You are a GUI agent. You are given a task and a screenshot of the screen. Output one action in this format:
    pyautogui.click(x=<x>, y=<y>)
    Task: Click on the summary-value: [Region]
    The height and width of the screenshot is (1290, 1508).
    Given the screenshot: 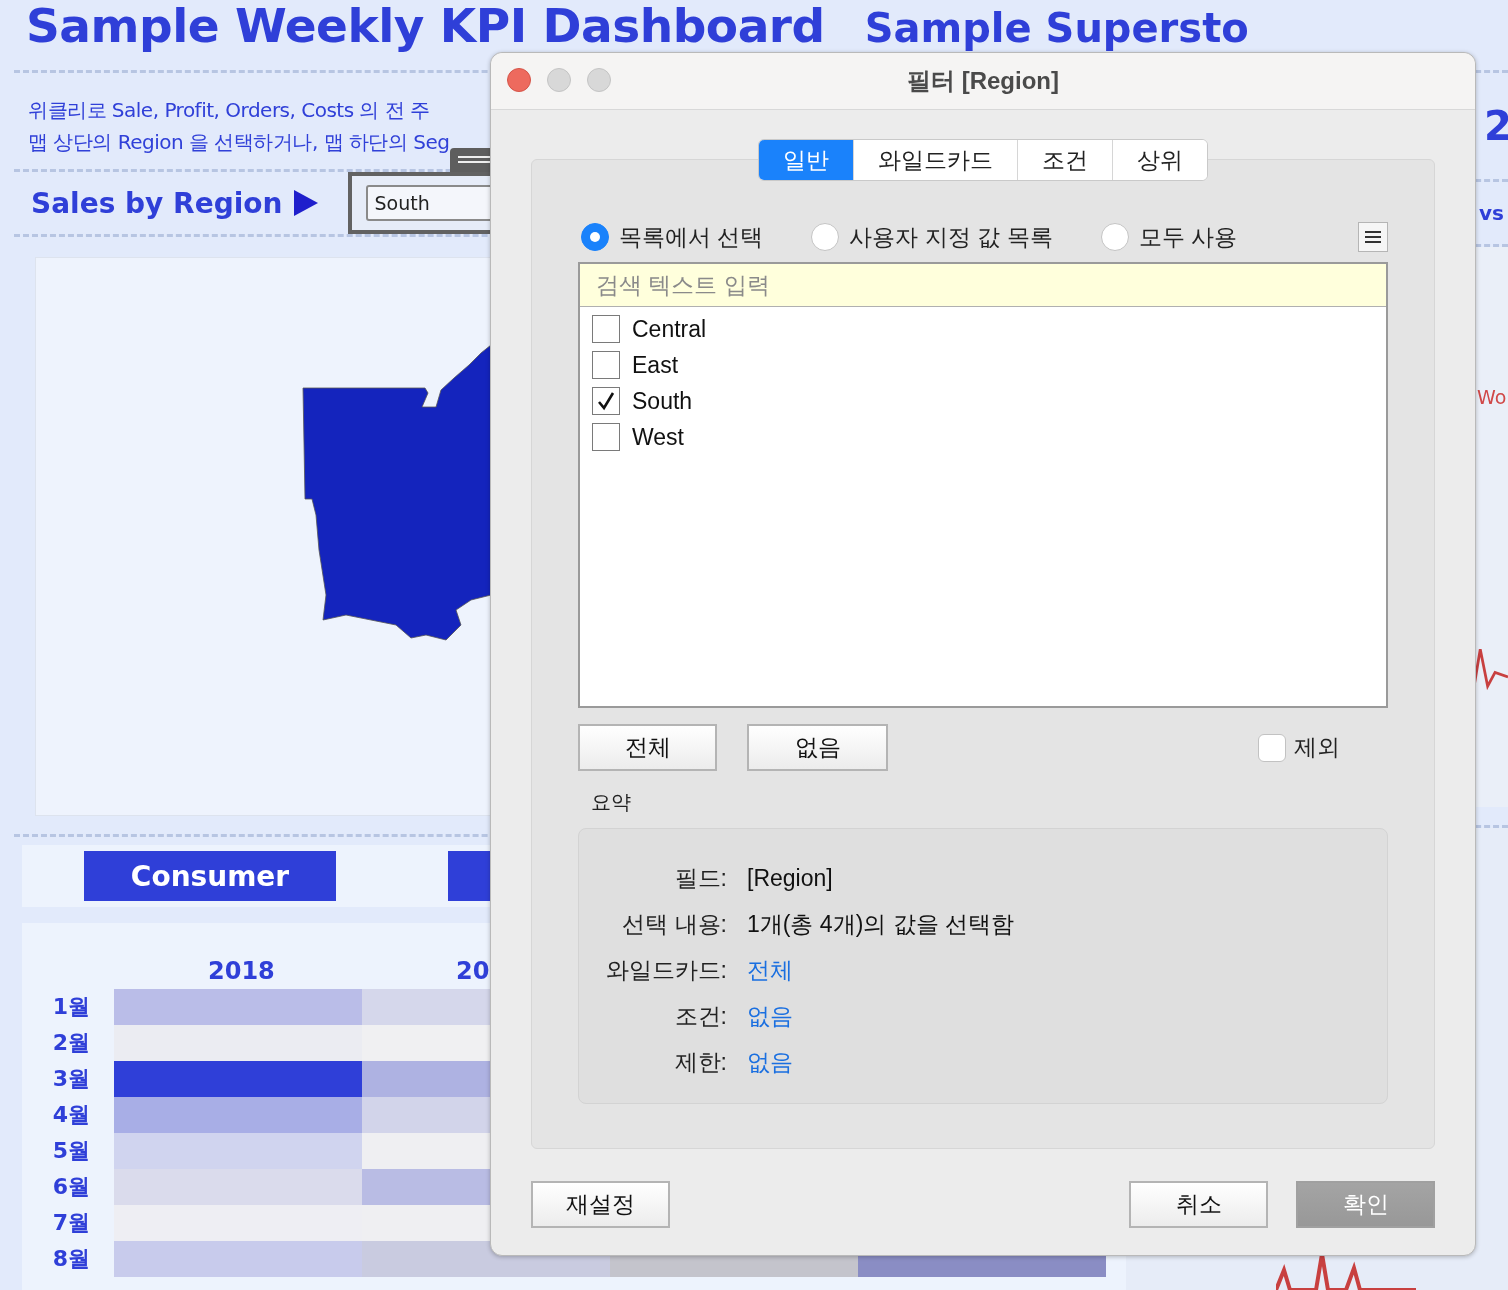 What is the action you would take?
    pyautogui.click(x=790, y=878)
    